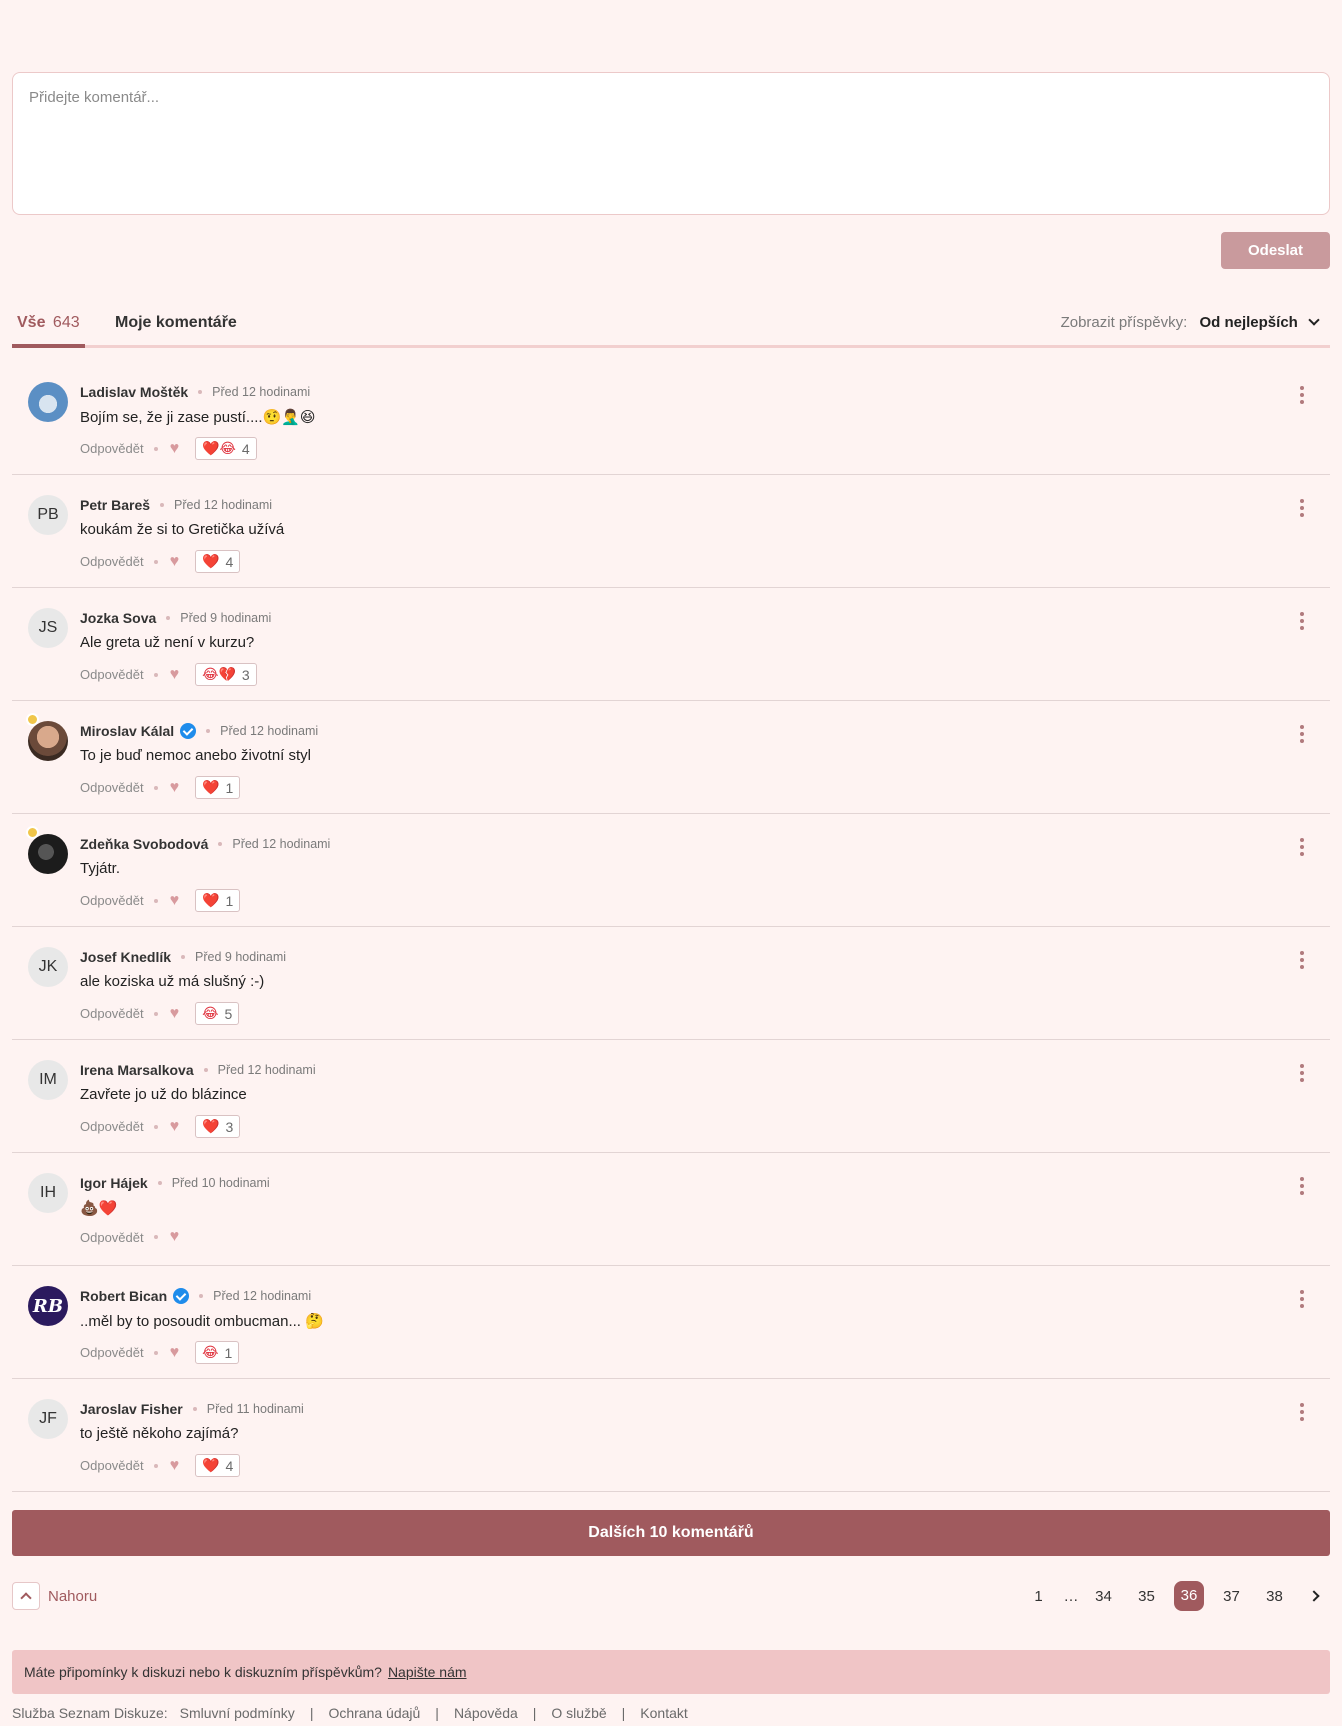 This screenshot has height=1726, width=1342. What do you see at coordinates (226, 448) in the screenshot?
I see `reactions-button: ❤️😂 4` at bounding box center [226, 448].